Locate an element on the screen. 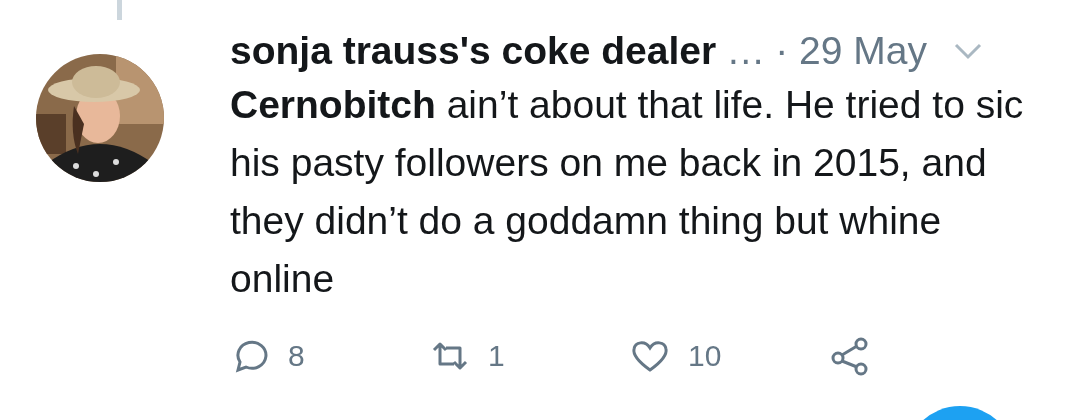 The width and height of the screenshot is (1079, 420). action-count: 8 is located at coordinates (296, 356).